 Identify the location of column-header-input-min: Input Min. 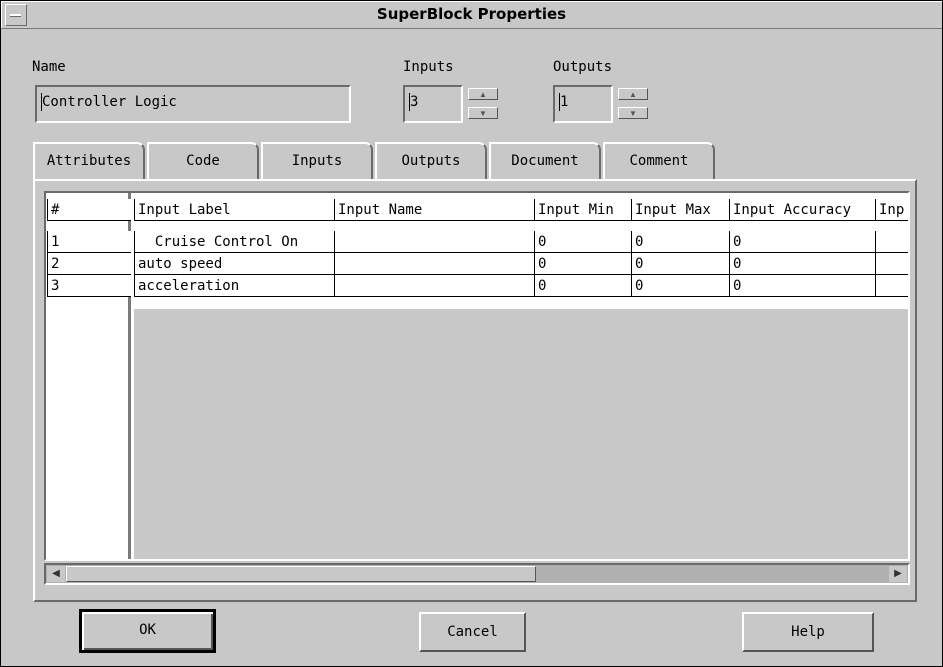
(582, 210).